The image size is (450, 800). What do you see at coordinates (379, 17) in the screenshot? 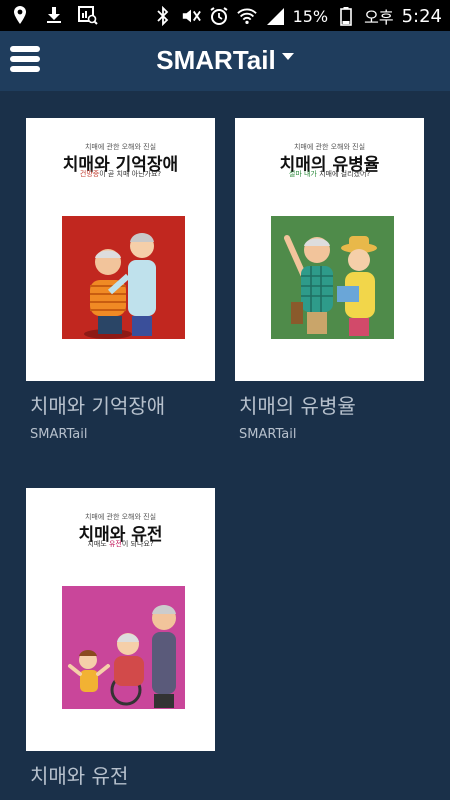
I see `clock-ampm: 오후` at bounding box center [379, 17].